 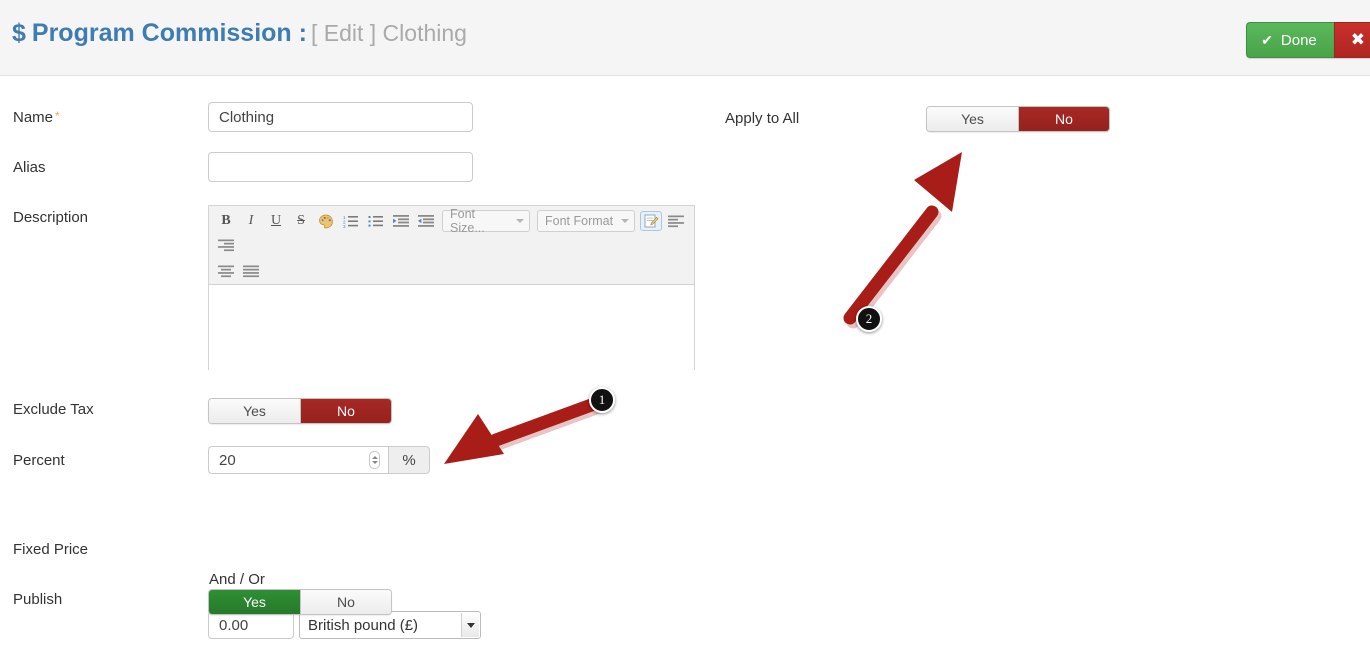 I want to click on select-arrow-box, so click(x=470, y=625).